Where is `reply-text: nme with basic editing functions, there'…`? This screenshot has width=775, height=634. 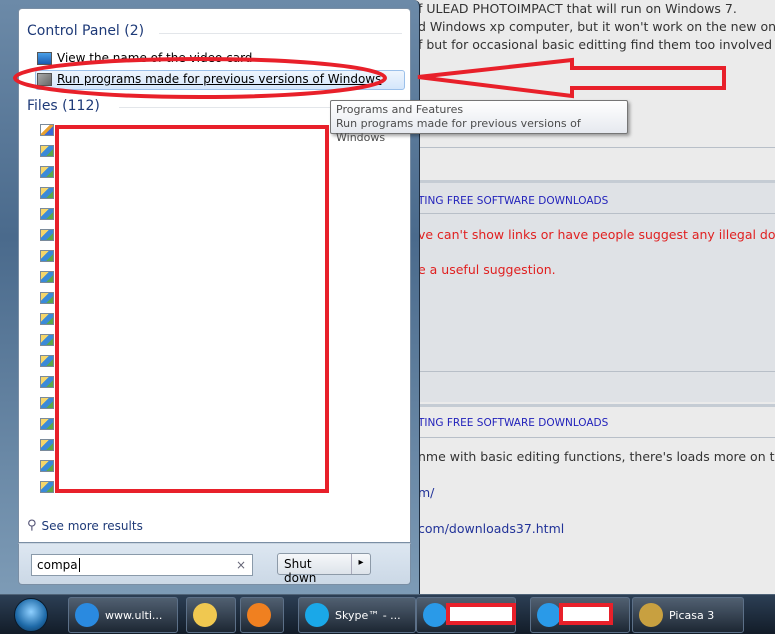
reply-text: nme with basic editing functions, there'… is located at coordinates (596, 456).